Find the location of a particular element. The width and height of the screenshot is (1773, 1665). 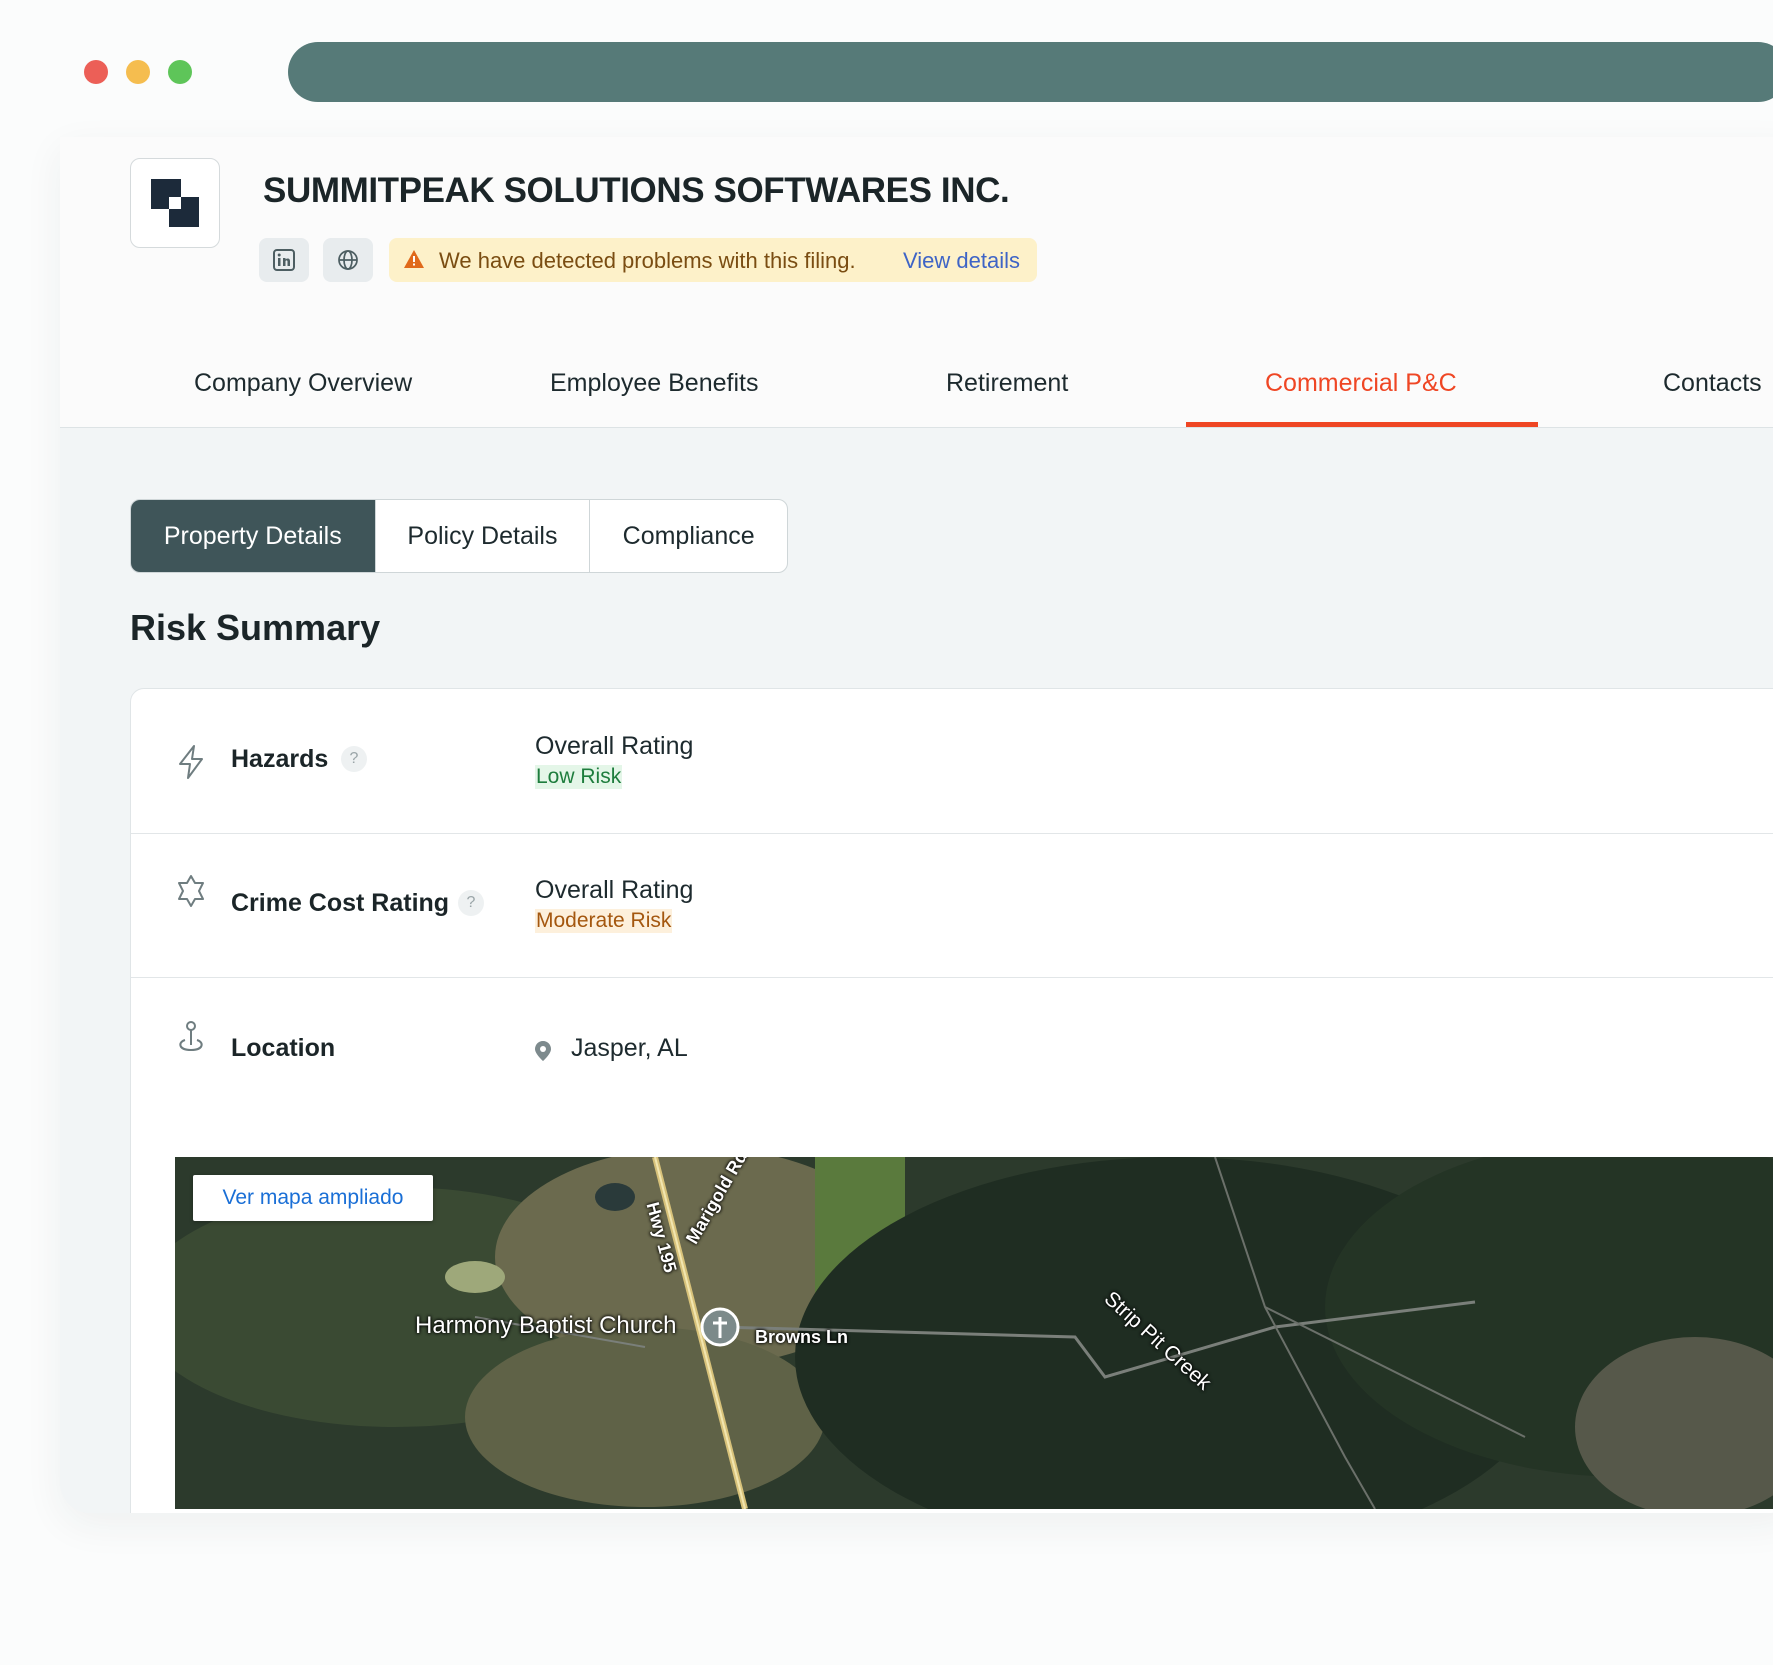

address-bar is located at coordinates (1030, 72).